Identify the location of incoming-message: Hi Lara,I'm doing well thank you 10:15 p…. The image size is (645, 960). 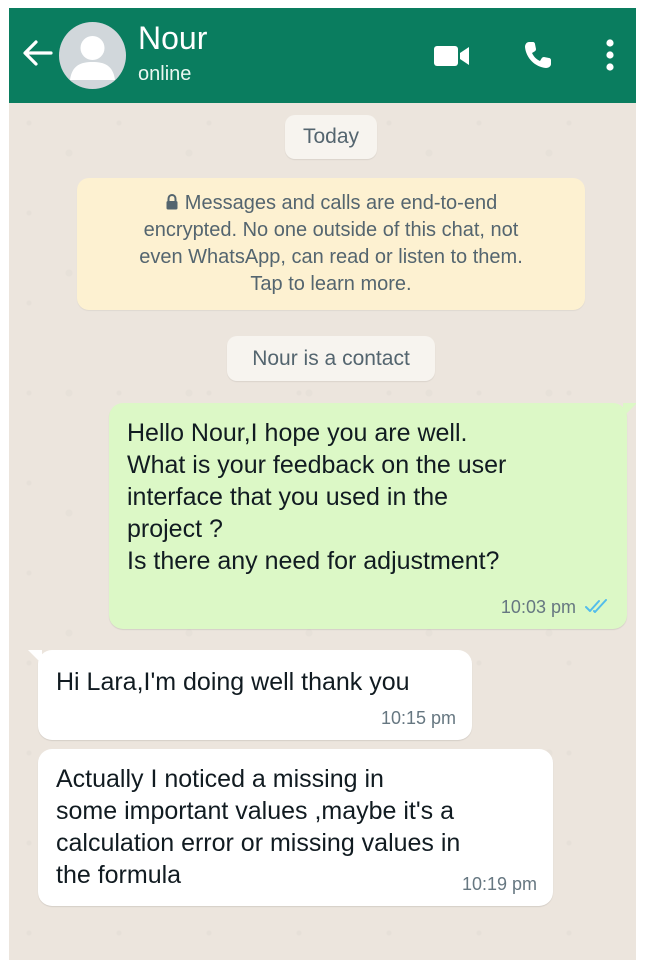
(250, 695).